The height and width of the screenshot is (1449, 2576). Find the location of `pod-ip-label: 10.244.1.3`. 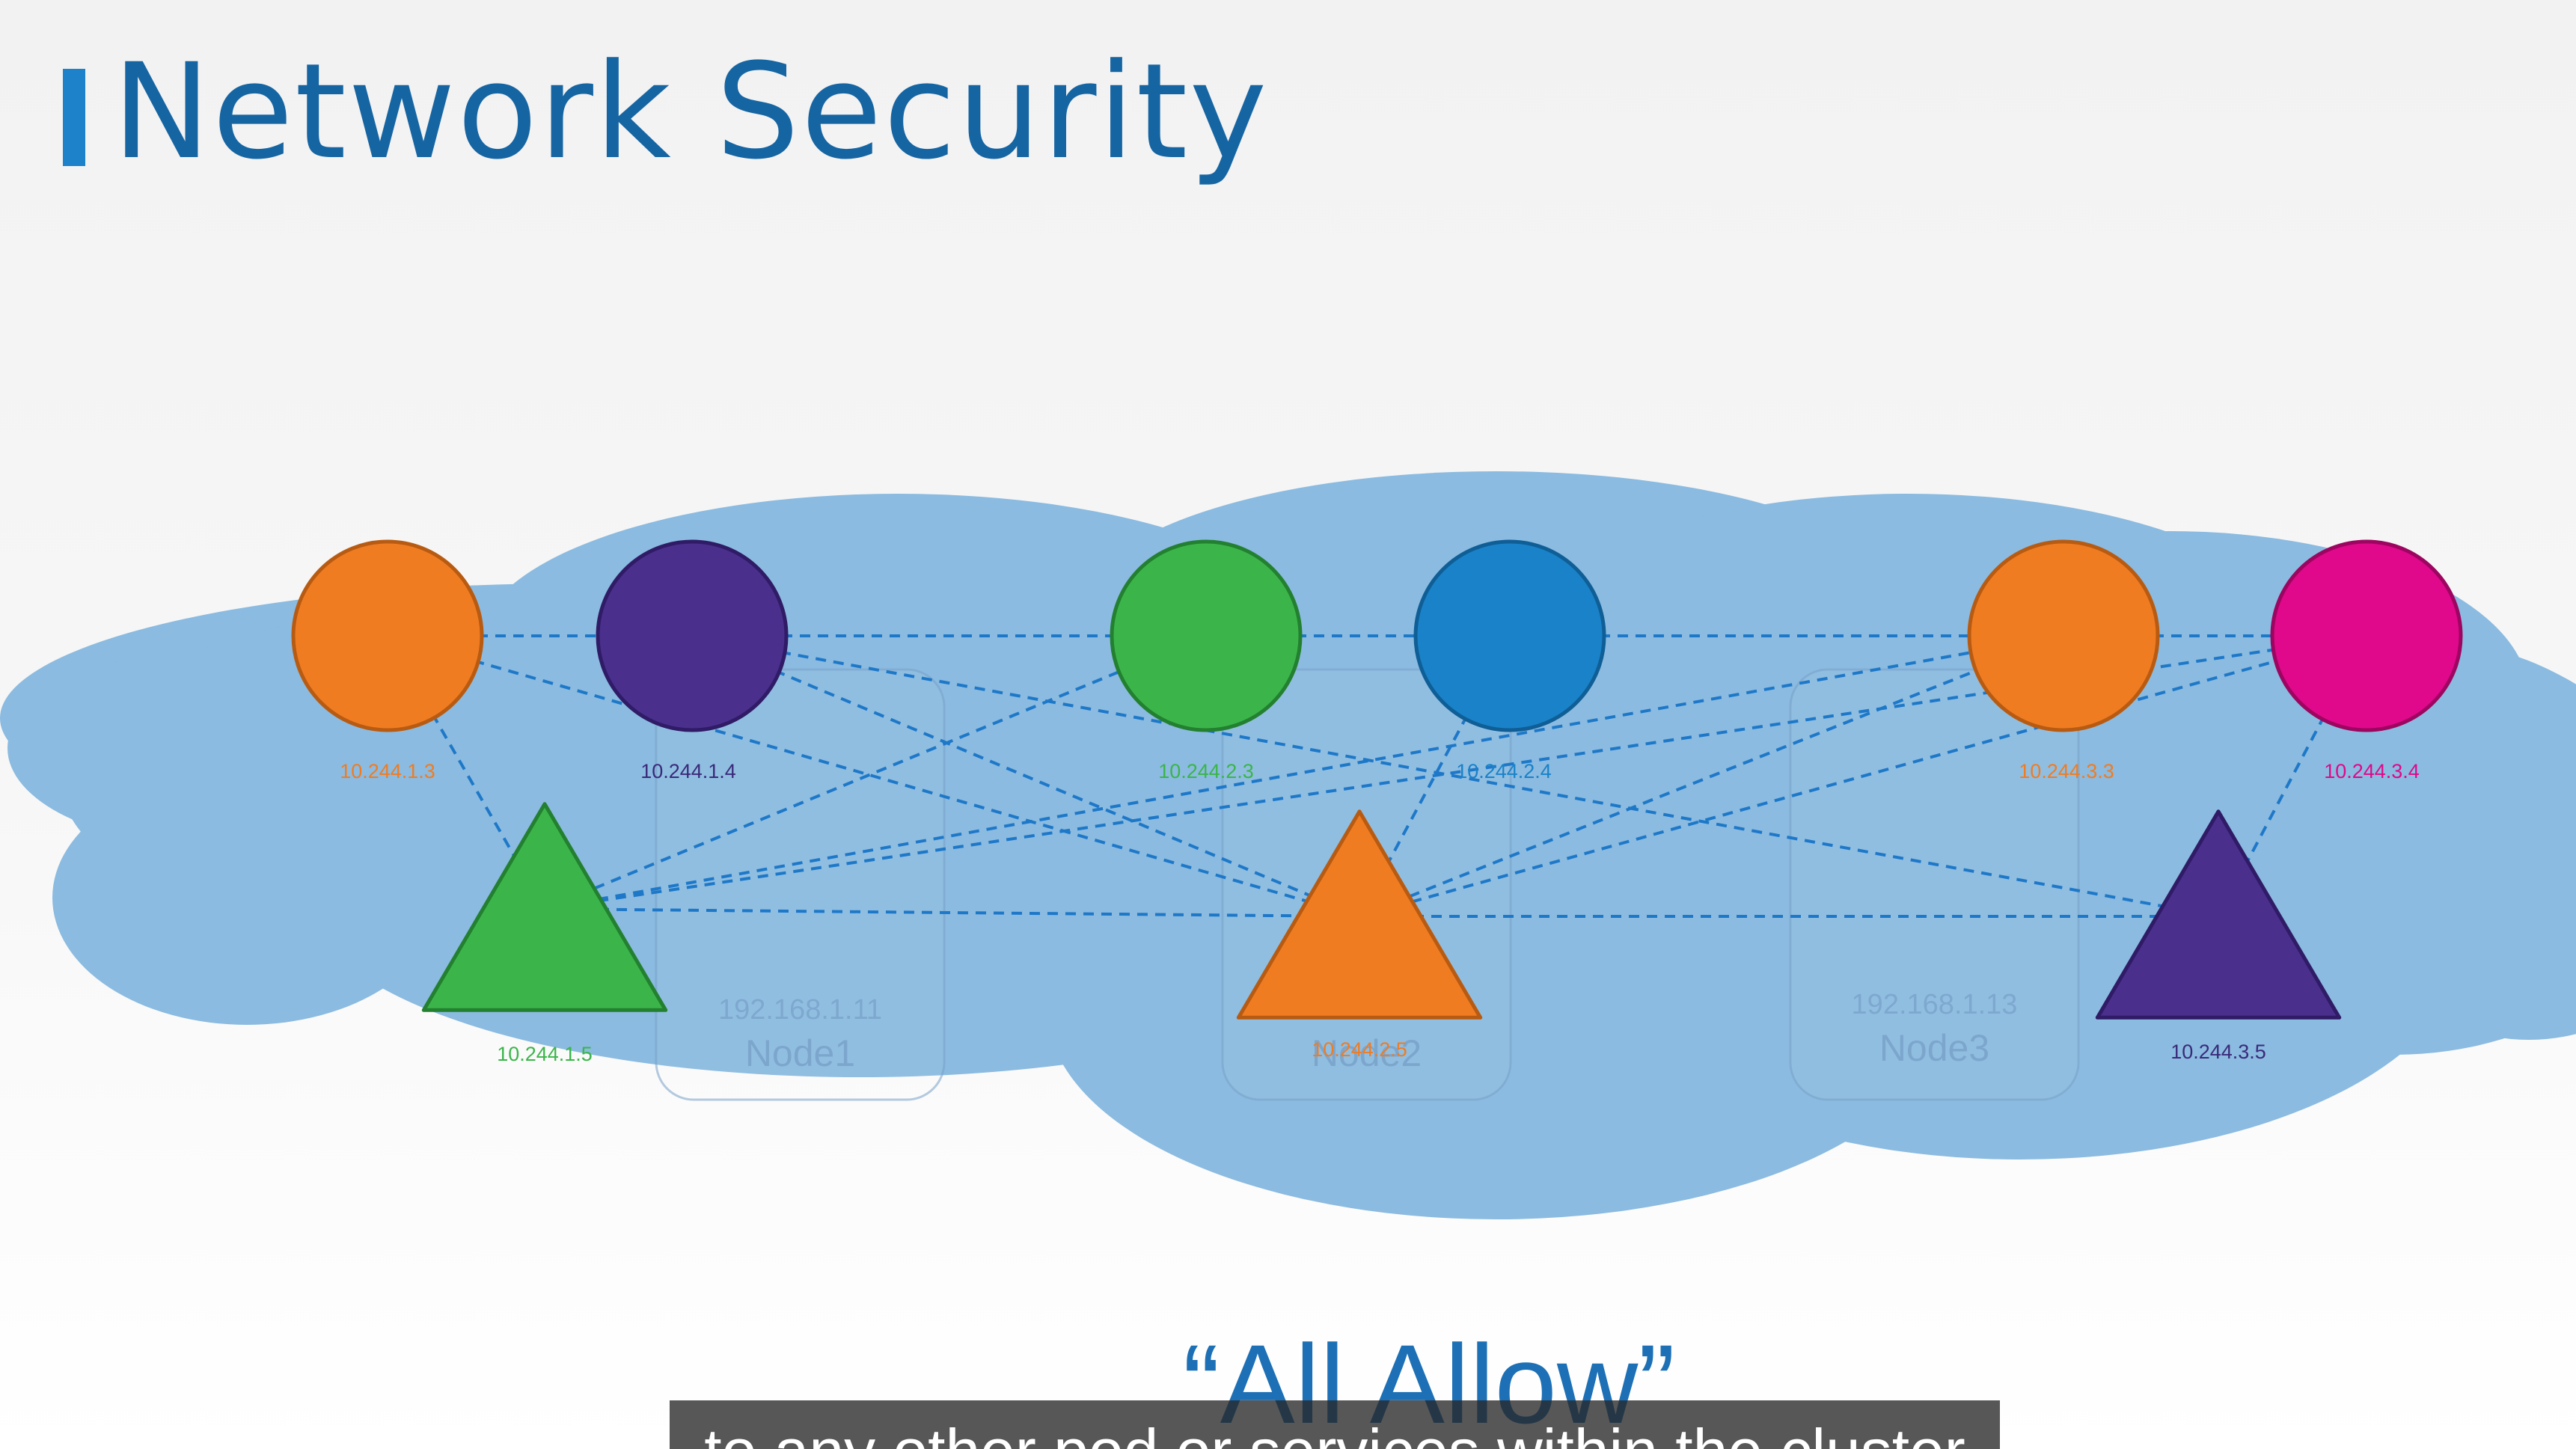

pod-ip-label: 10.244.1.3 is located at coordinates (388, 771).